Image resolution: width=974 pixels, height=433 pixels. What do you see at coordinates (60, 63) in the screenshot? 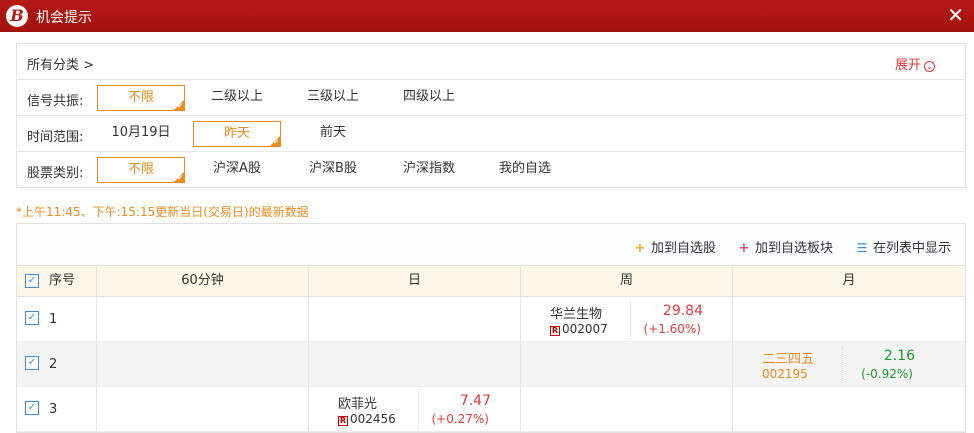
I see `all-categories-breadcrumb: 所有分类 >` at bounding box center [60, 63].